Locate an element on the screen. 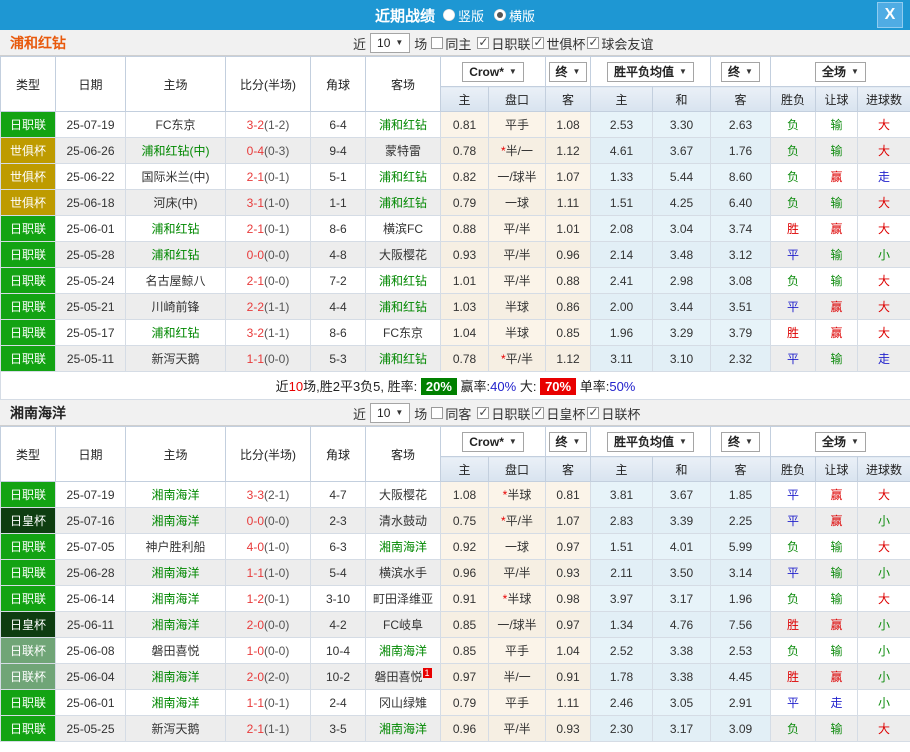  col-date-header: 日期 is located at coordinates (90, 84).